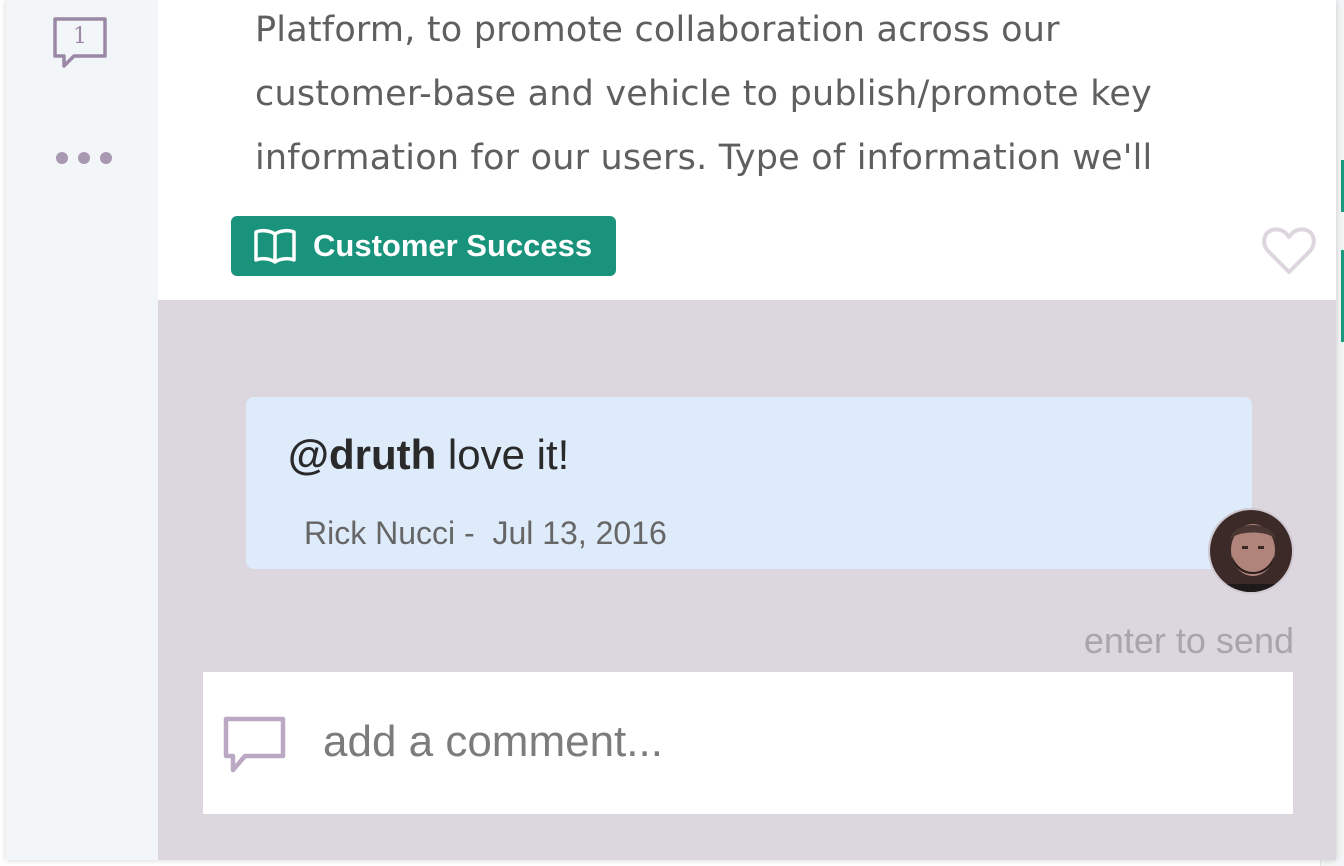 This screenshot has height=866, width=1344. I want to click on topic-tag: Customer Success, so click(424, 246).